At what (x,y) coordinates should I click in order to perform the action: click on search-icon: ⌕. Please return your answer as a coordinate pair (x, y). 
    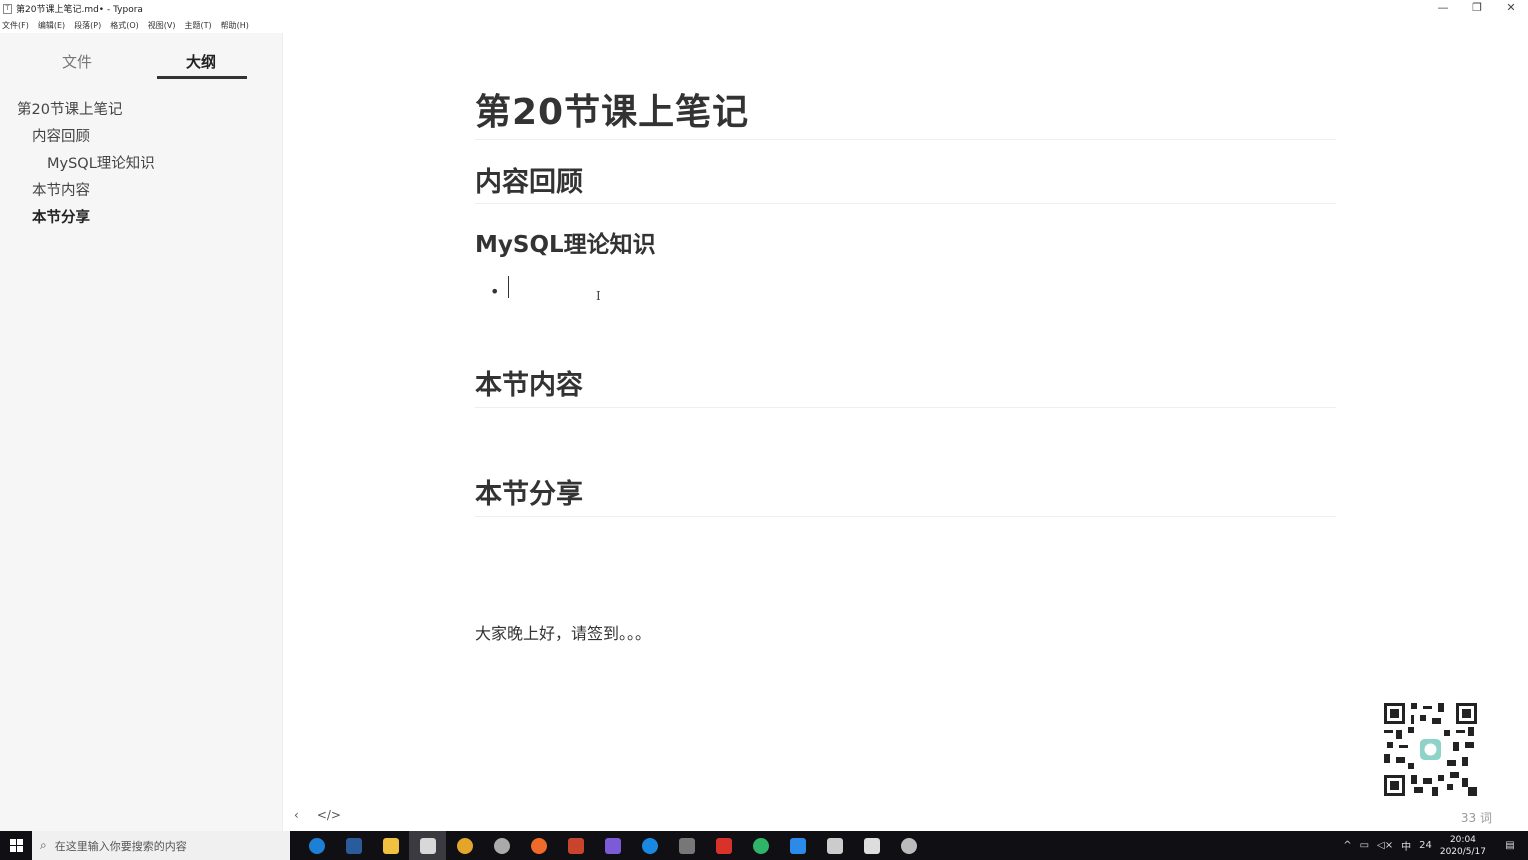
    Looking at the image, I should click on (43, 845).